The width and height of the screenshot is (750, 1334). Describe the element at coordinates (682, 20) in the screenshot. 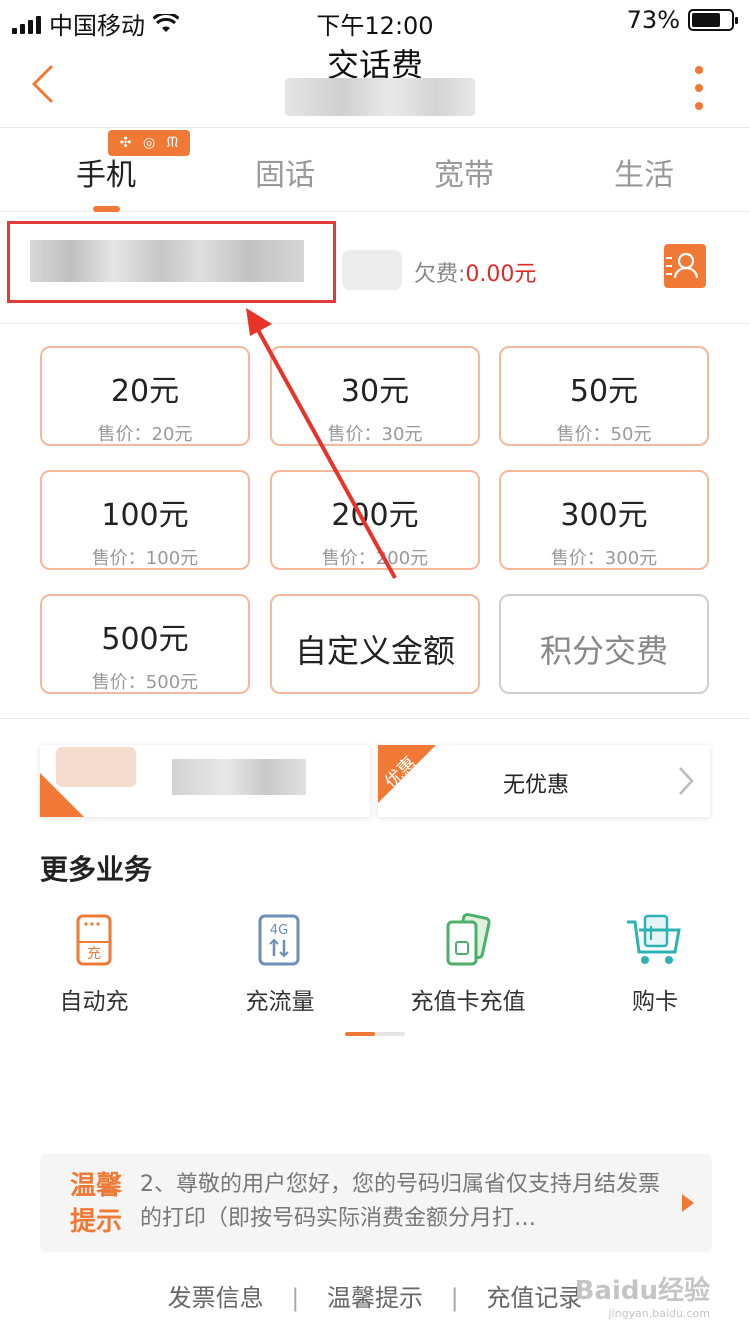

I see `status-right: 73%` at that location.